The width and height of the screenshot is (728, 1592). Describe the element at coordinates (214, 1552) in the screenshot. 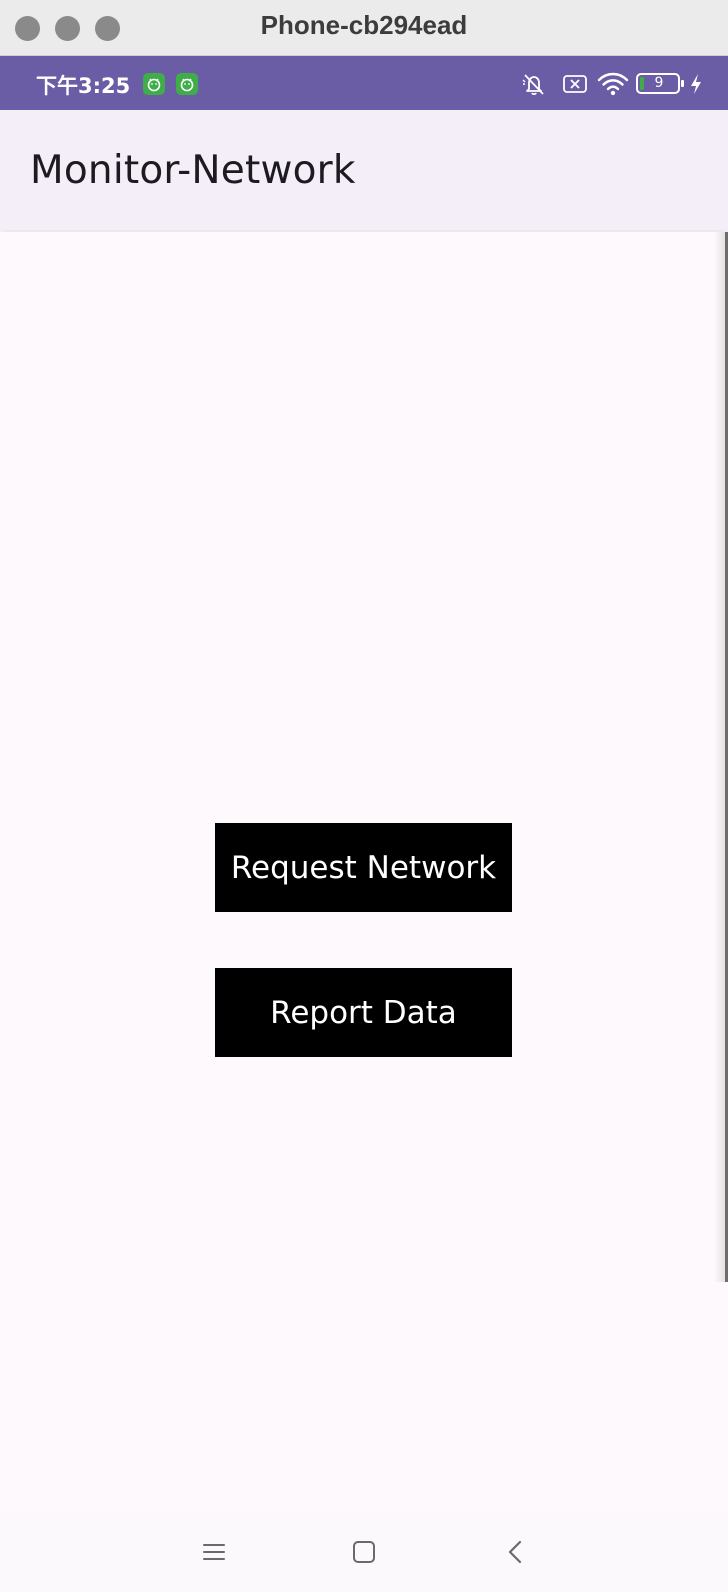

I see `menu-icon` at that location.